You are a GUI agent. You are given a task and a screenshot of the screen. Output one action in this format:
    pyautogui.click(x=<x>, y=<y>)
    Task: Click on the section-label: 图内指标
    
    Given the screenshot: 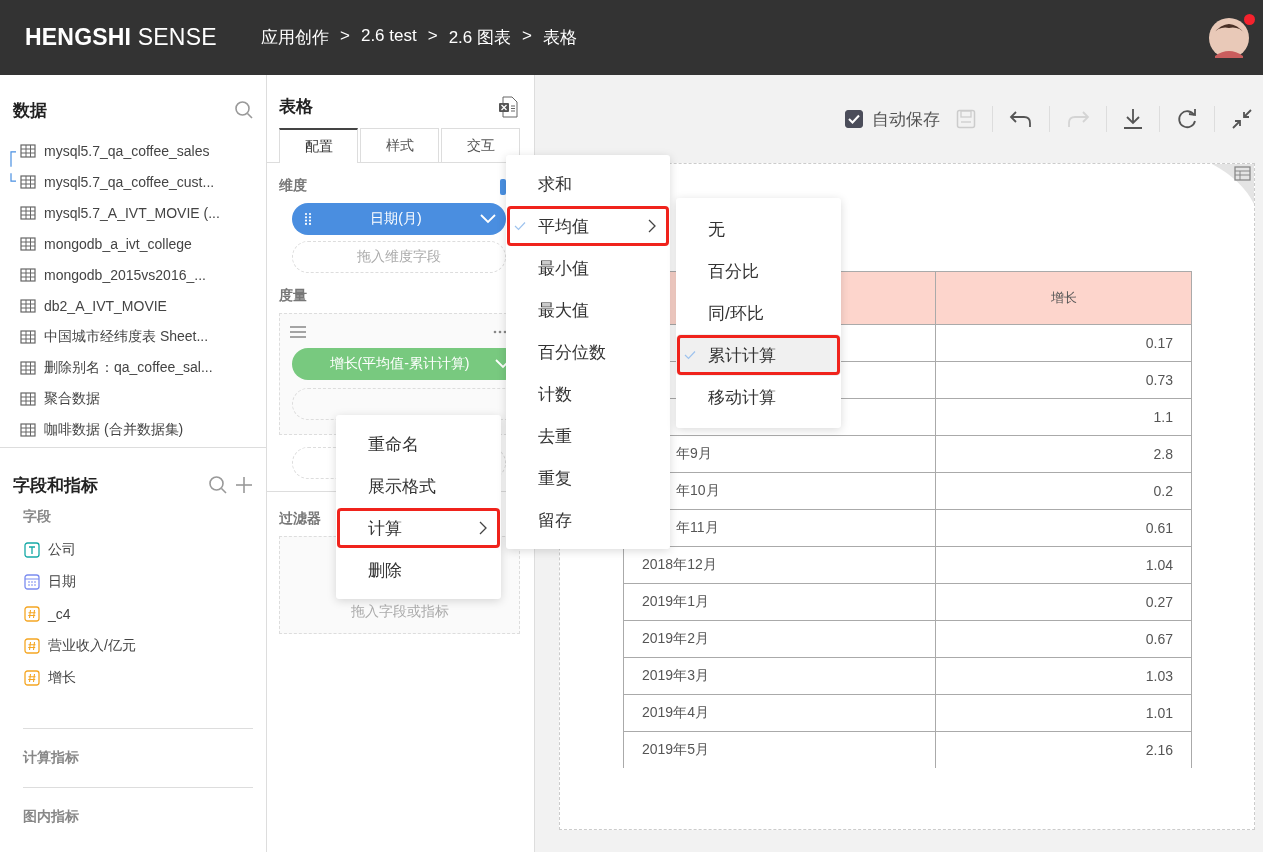 What is the action you would take?
    pyautogui.click(x=51, y=817)
    